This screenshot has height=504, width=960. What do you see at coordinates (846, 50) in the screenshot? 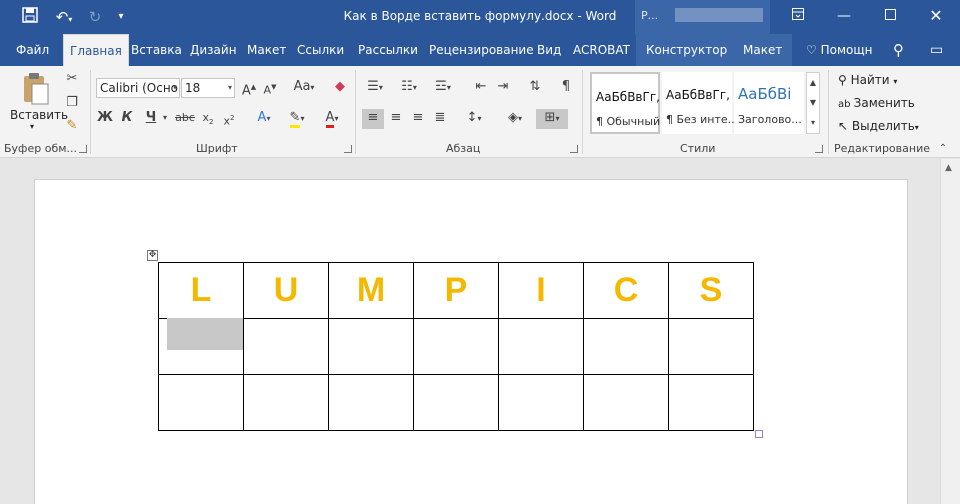
I see `tell-me-label: Помощн` at bounding box center [846, 50].